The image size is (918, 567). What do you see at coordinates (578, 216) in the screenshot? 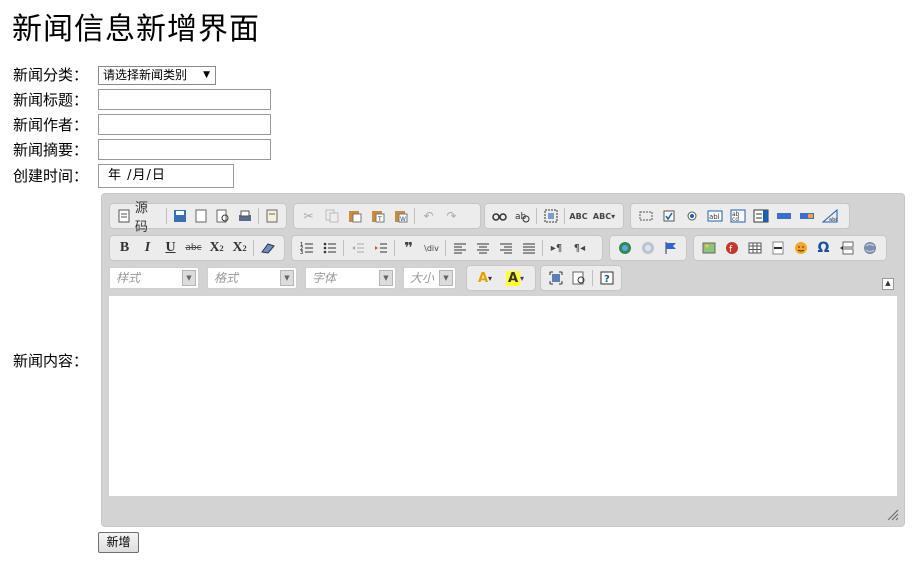
I see `spellcheck-icon: ABC` at bounding box center [578, 216].